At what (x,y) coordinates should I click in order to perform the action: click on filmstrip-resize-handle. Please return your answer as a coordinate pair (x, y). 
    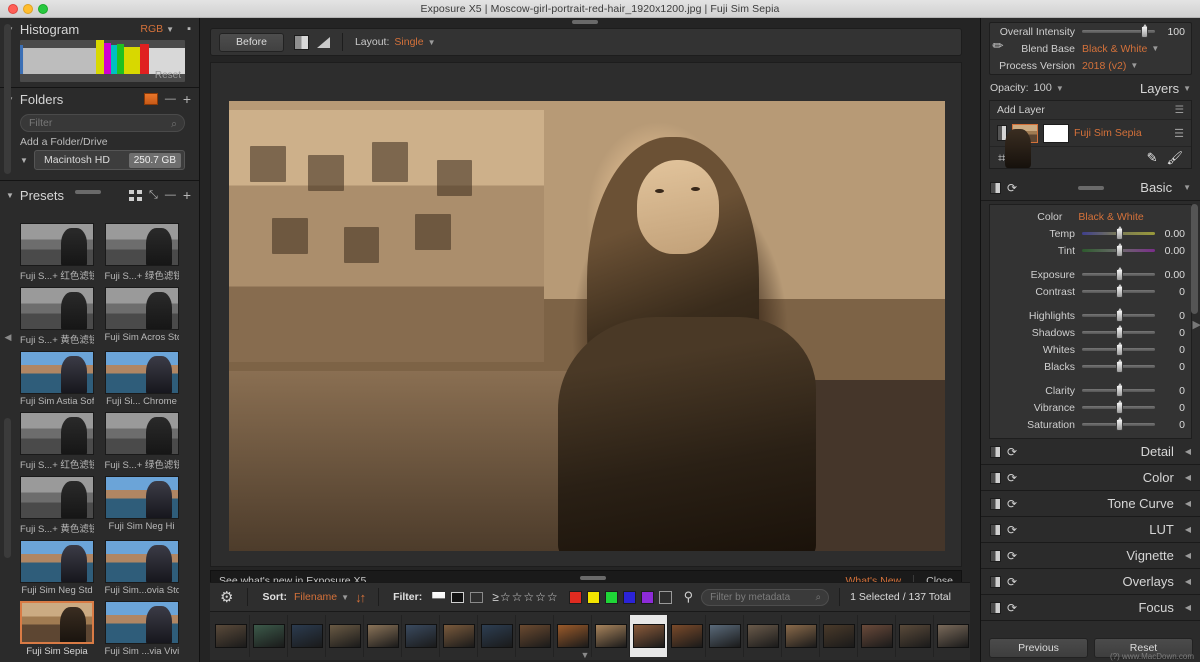
    Looking at the image, I should click on (593, 578).